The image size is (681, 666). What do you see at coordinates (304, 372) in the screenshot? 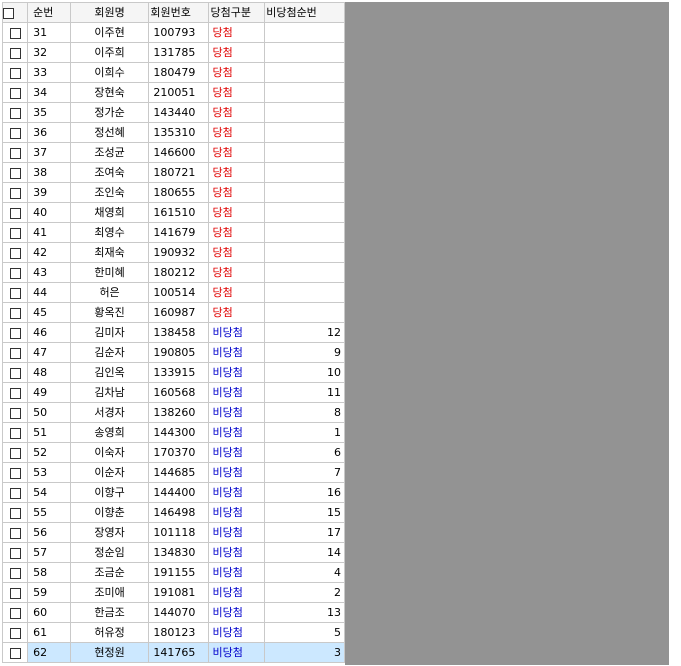
I see `row-order-cell: 10` at bounding box center [304, 372].